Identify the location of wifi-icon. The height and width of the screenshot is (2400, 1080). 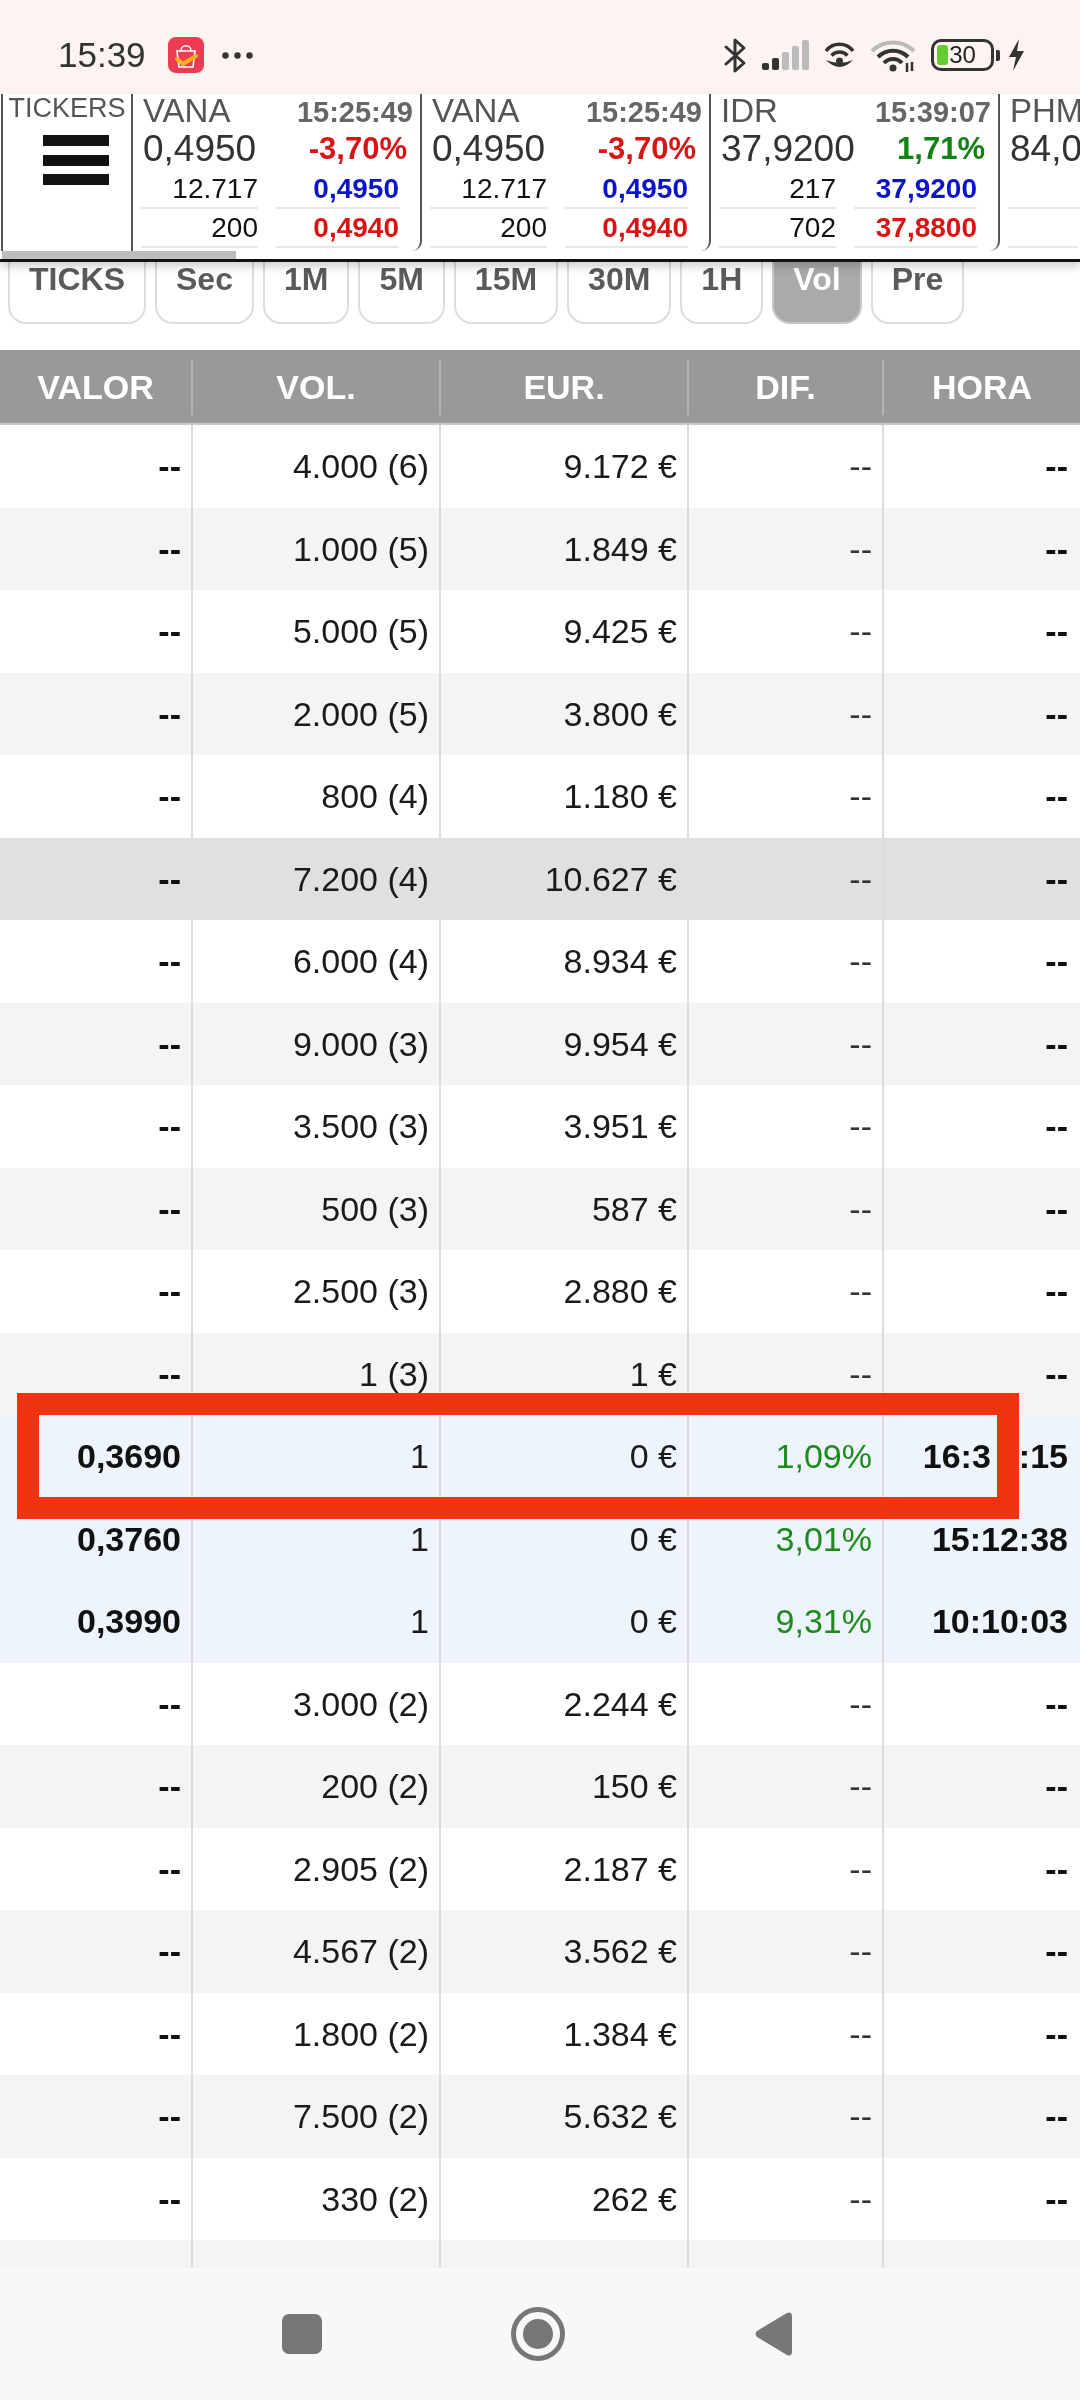
(893, 55).